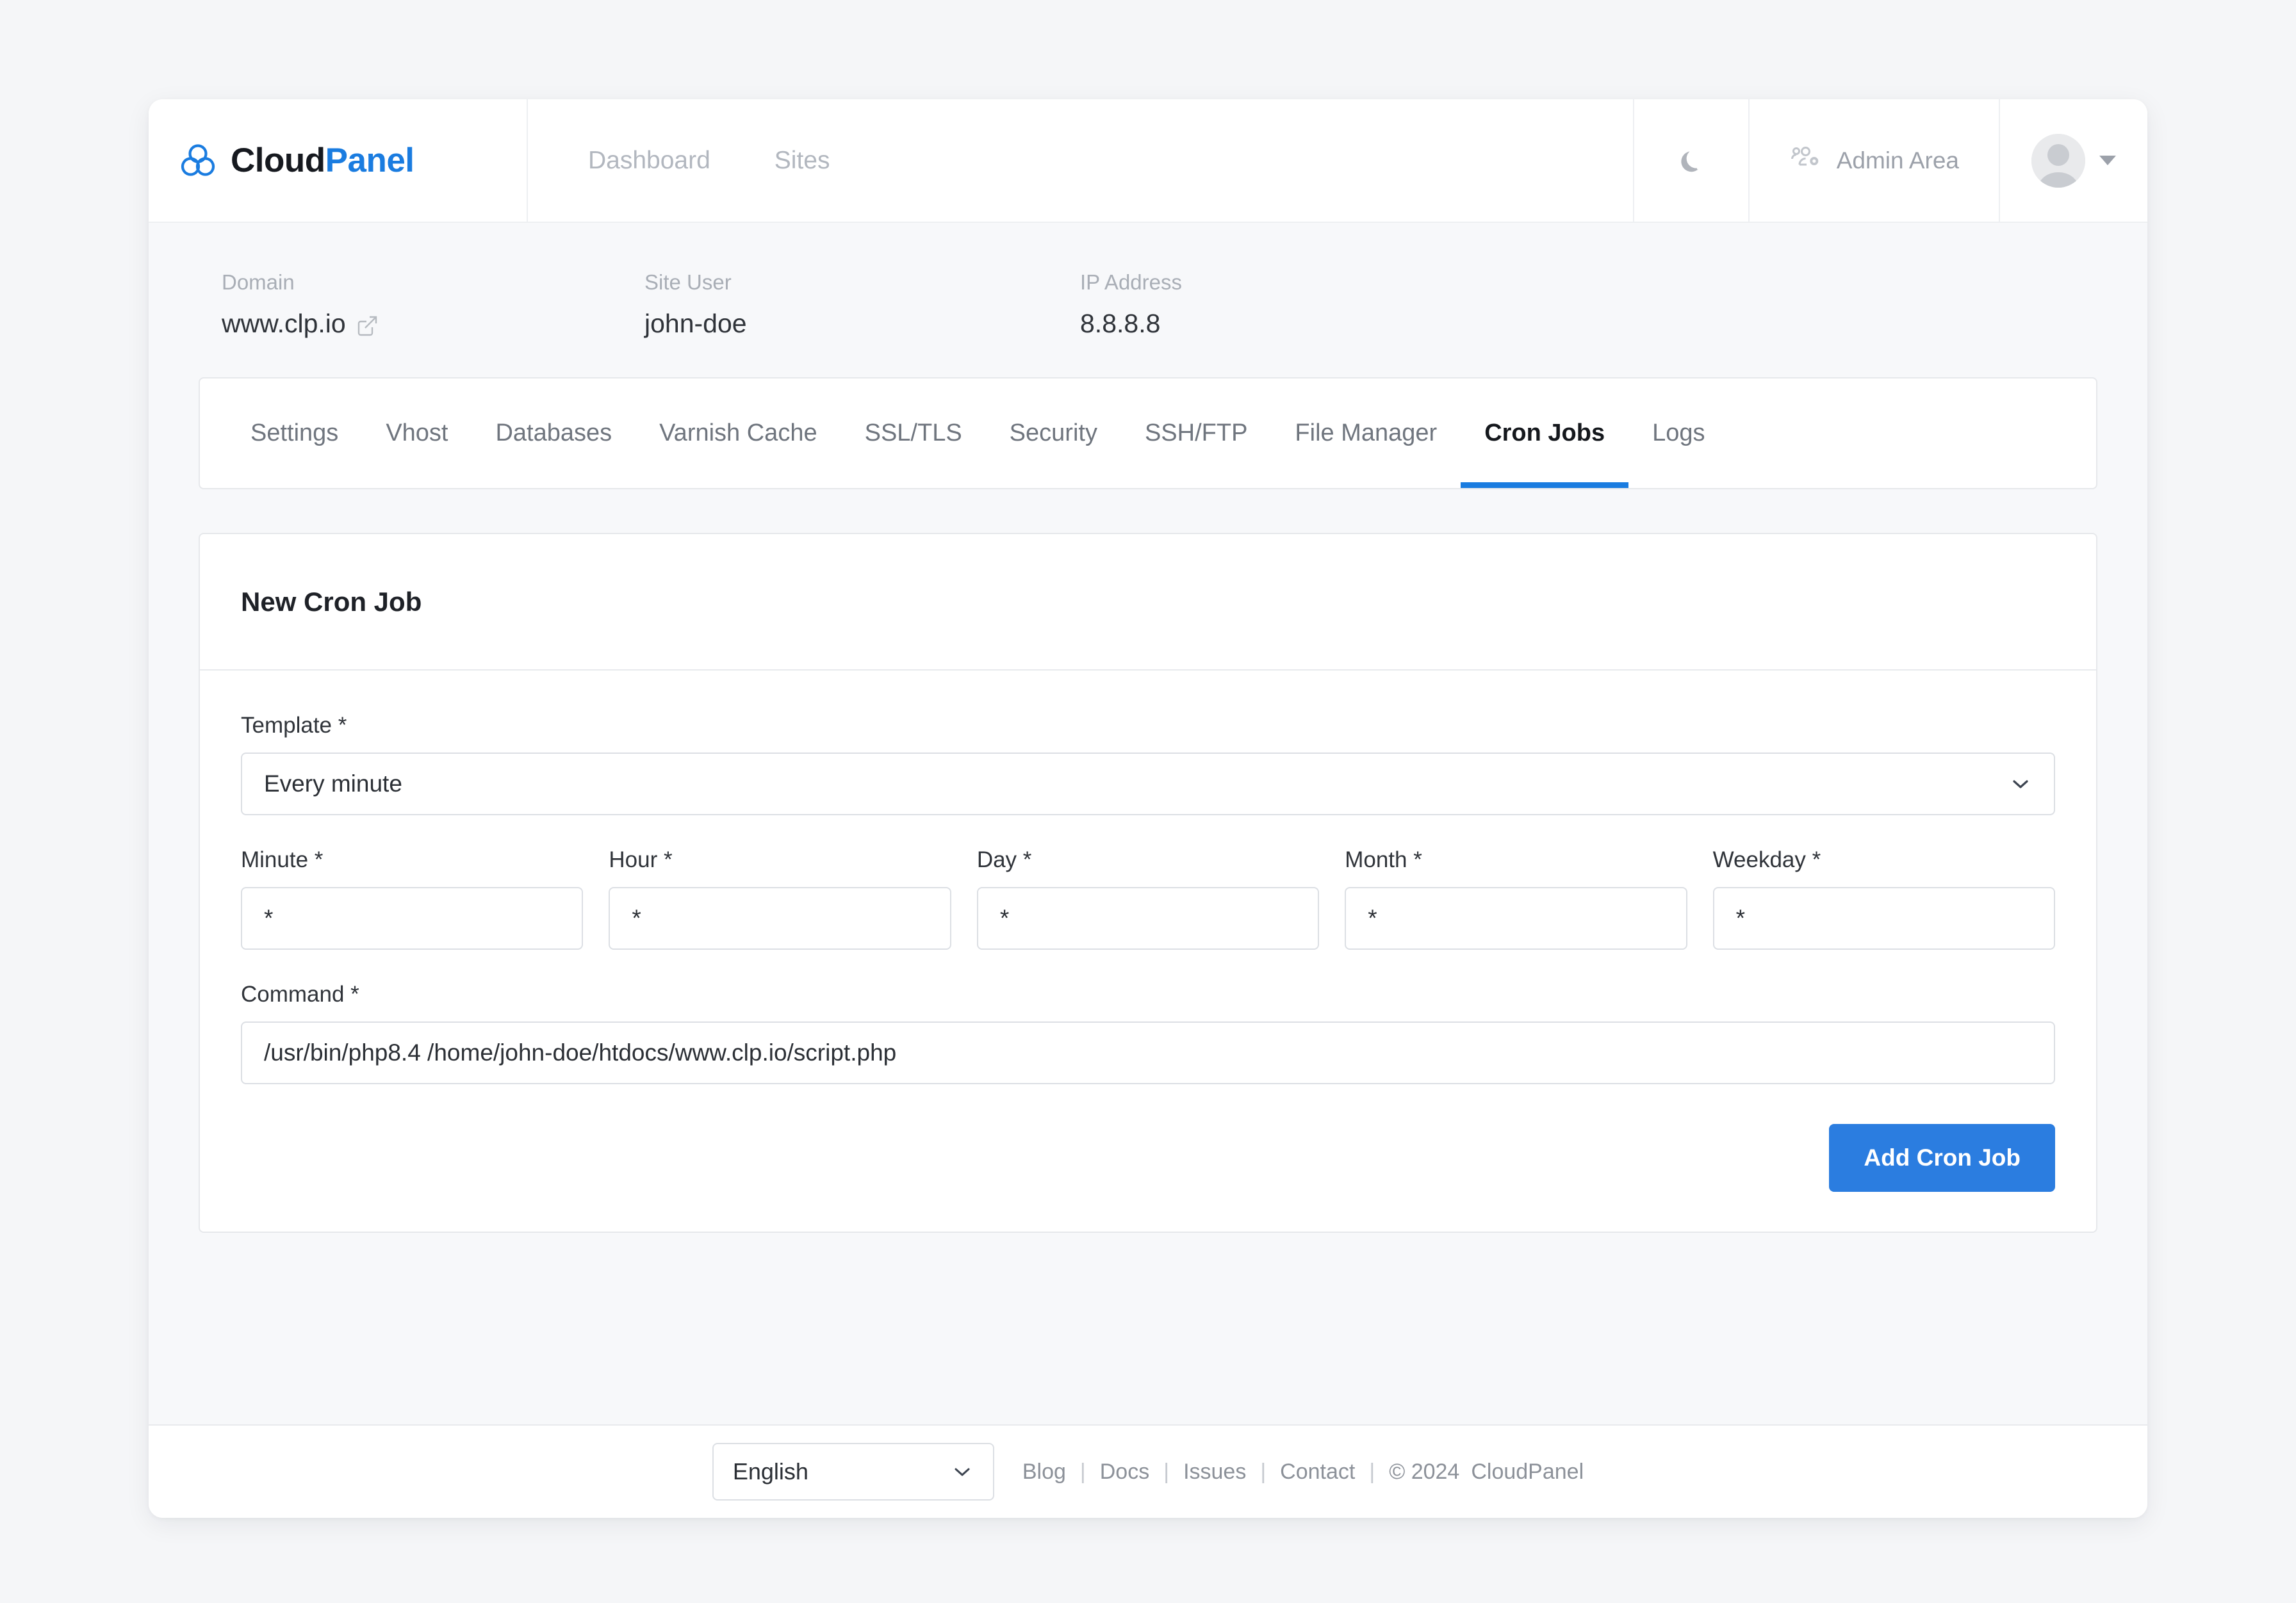 The width and height of the screenshot is (2296, 1603). What do you see at coordinates (2058, 161) in the screenshot?
I see `avatar-icon` at bounding box center [2058, 161].